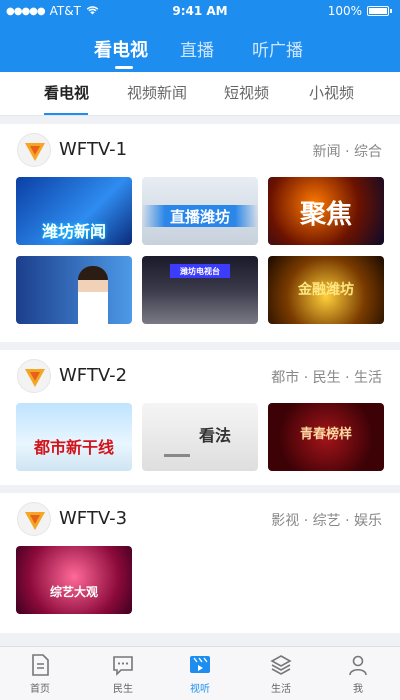  I want to click on channel-header: WFTV-1 新闻 · 综合, so click(200, 150).